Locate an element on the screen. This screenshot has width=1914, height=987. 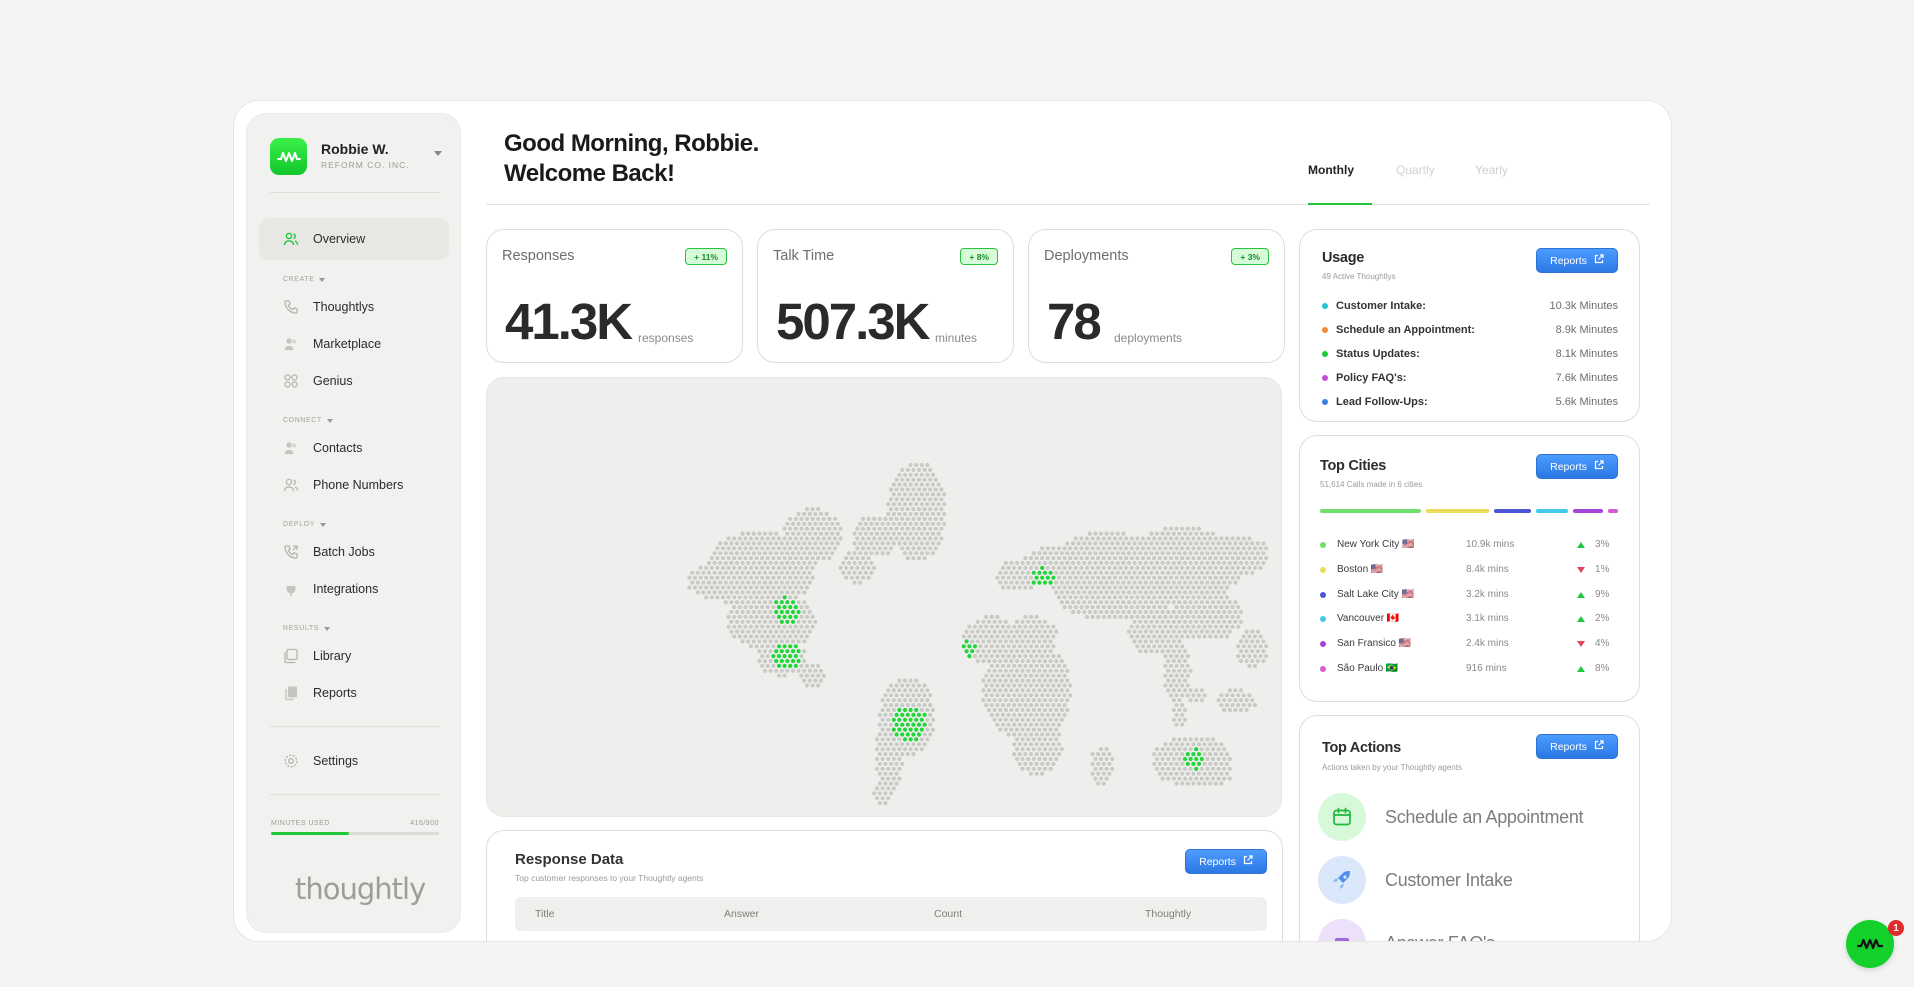
world-dot-map is located at coordinates (978, 634).